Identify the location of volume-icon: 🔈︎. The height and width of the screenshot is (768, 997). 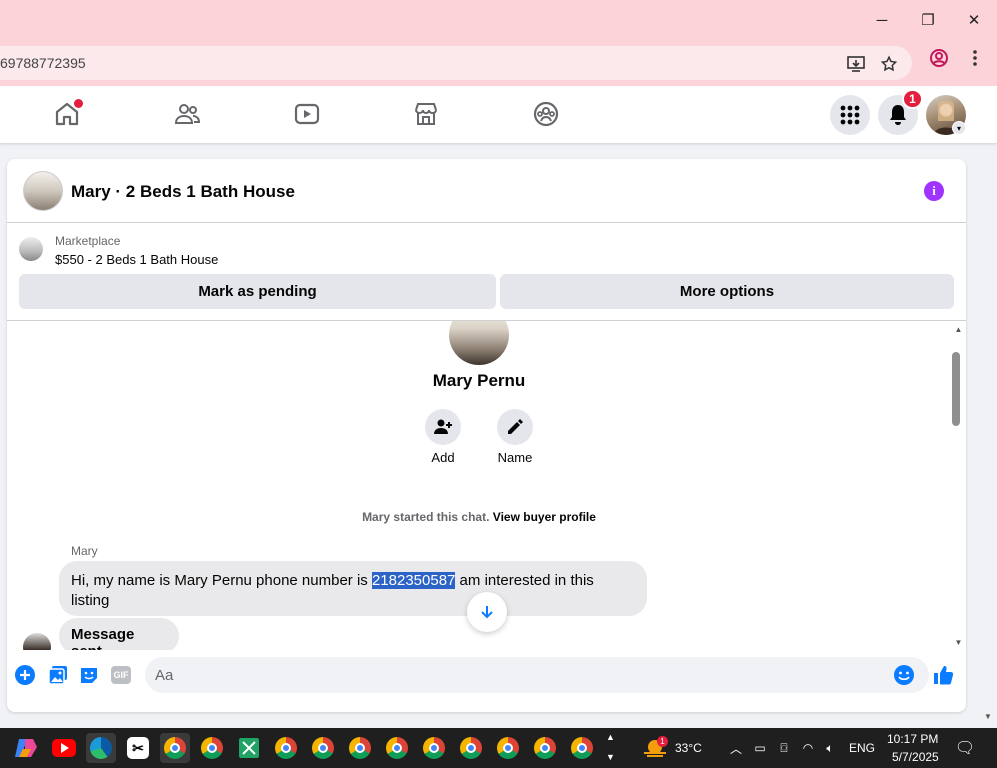
(830, 748).